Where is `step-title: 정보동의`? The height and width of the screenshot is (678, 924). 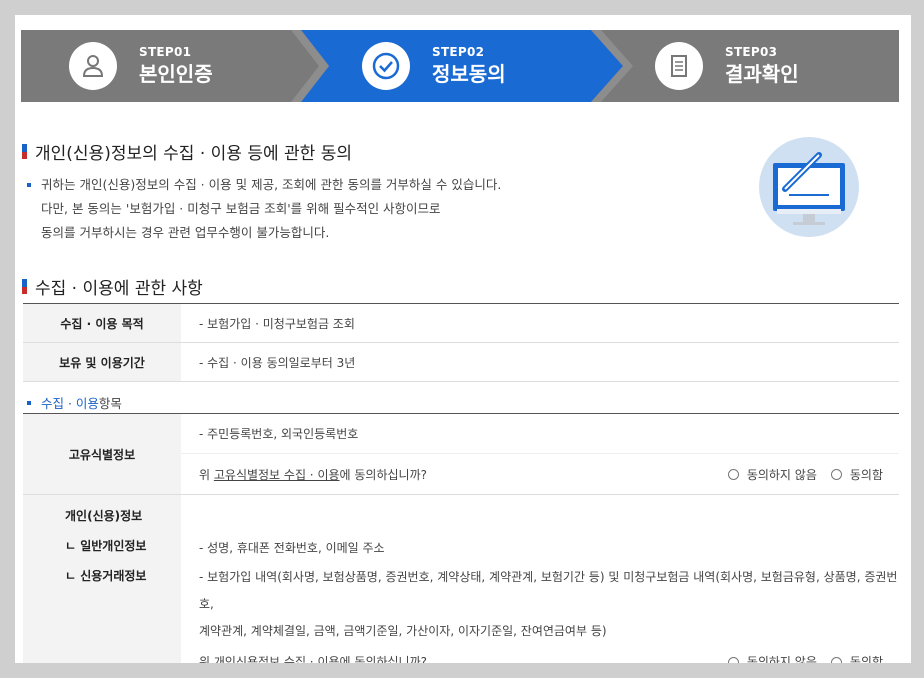 step-title: 정보동의 is located at coordinates (469, 74).